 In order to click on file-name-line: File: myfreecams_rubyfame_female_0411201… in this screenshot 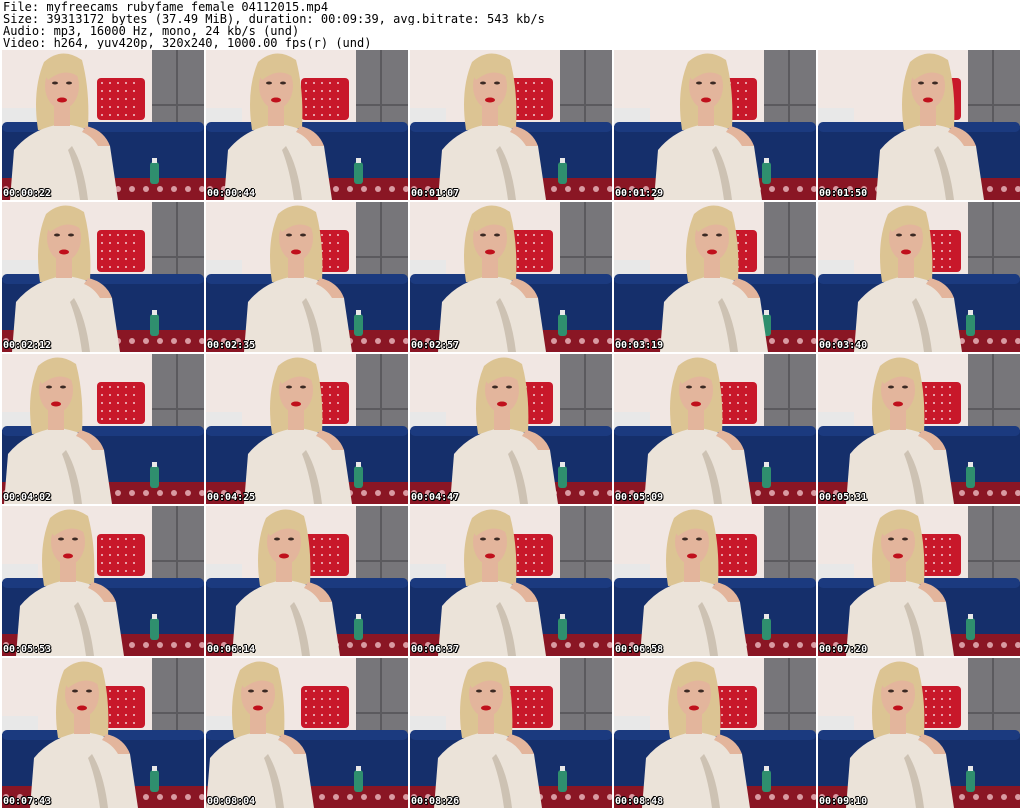, I will do `click(166, 7)`.